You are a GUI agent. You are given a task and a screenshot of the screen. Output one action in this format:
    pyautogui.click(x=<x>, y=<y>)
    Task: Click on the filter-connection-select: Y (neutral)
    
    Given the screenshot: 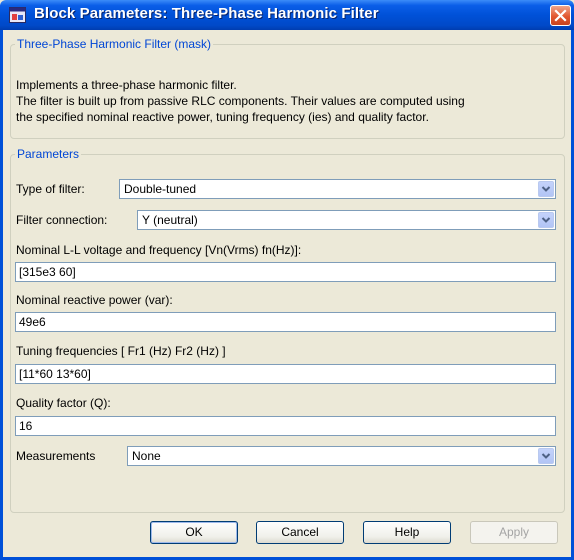 What is the action you would take?
    pyautogui.click(x=346, y=220)
    